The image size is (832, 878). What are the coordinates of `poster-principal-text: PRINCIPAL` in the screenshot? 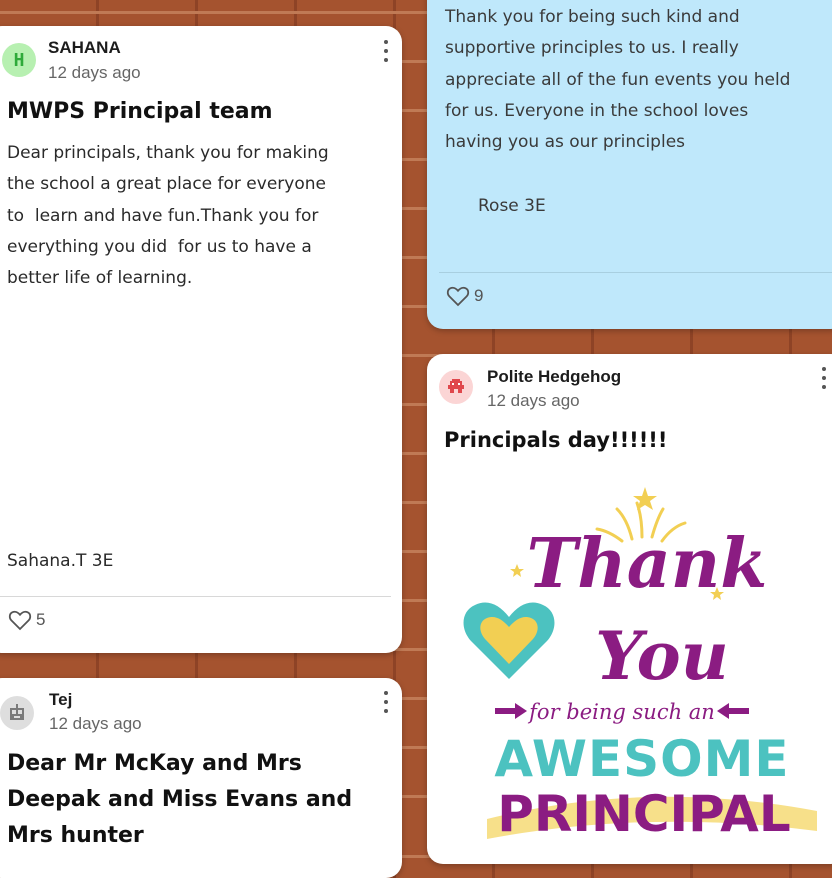 It's located at (644, 814).